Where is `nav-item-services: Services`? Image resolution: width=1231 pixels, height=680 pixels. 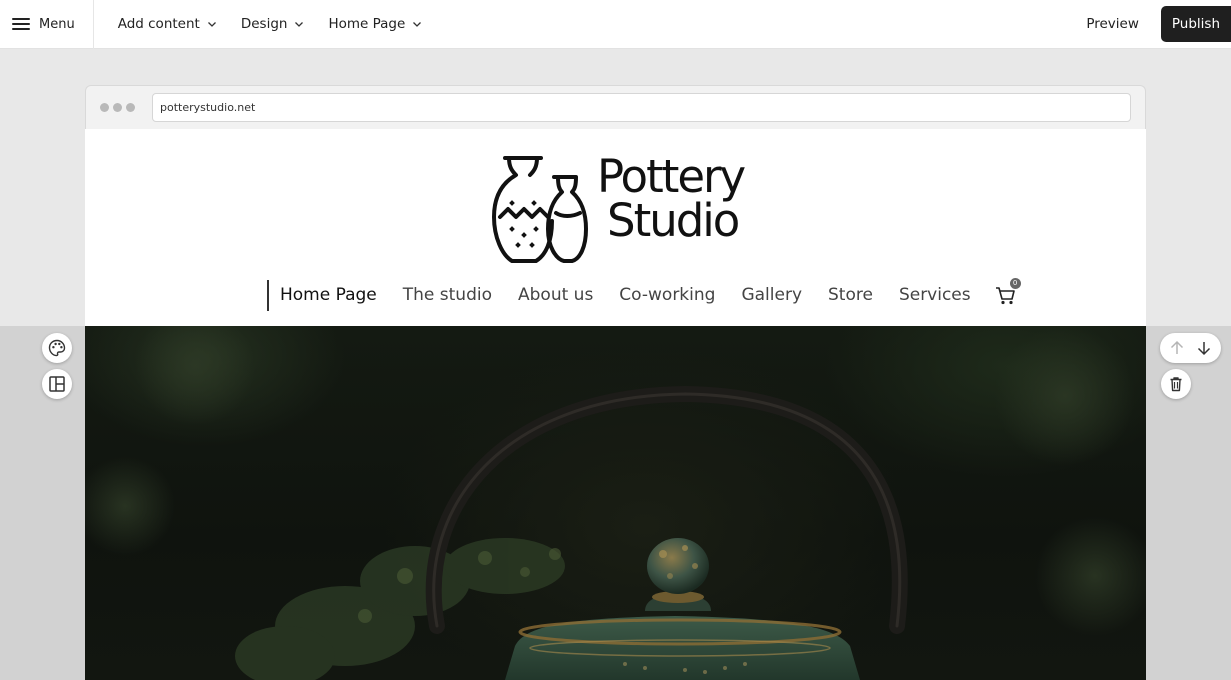
nav-item-services: Services is located at coordinates (935, 295).